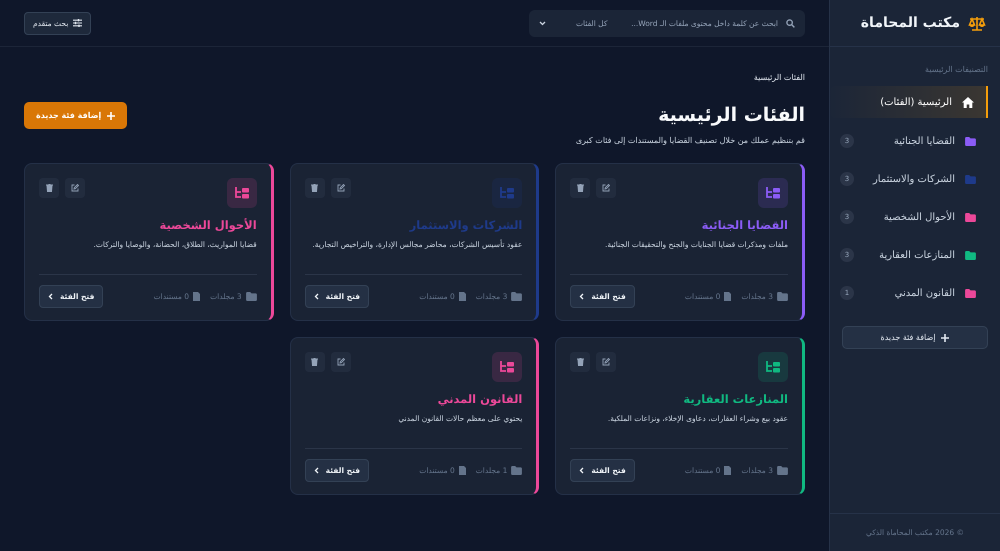  What do you see at coordinates (956, 70) in the screenshot?
I see `section-label: التصنيفات الرئيسية` at bounding box center [956, 70].